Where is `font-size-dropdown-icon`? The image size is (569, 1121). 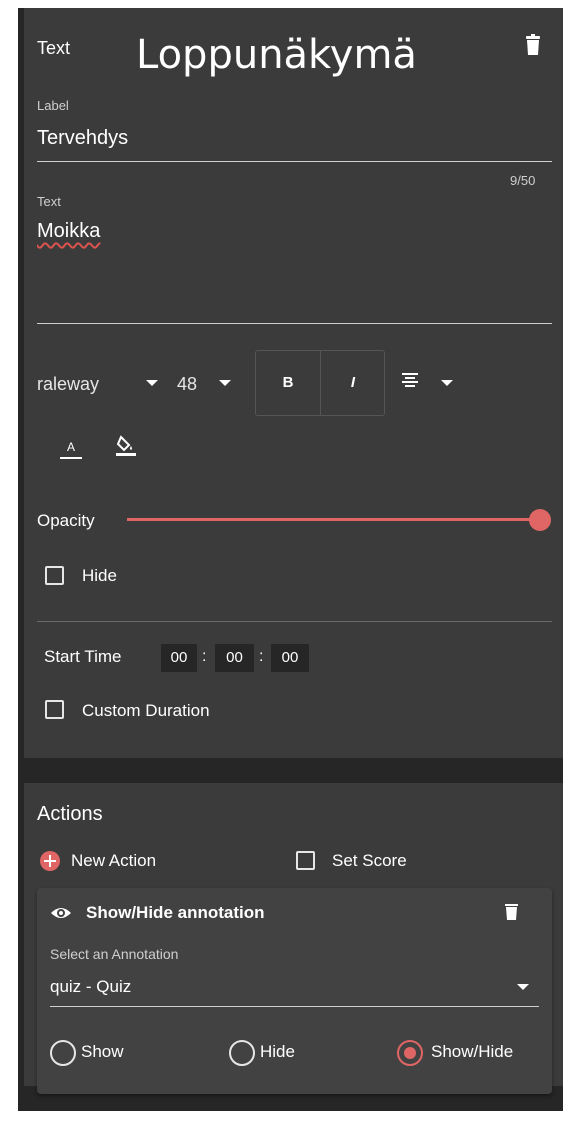 font-size-dropdown-icon is located at coordinates (225, 383).